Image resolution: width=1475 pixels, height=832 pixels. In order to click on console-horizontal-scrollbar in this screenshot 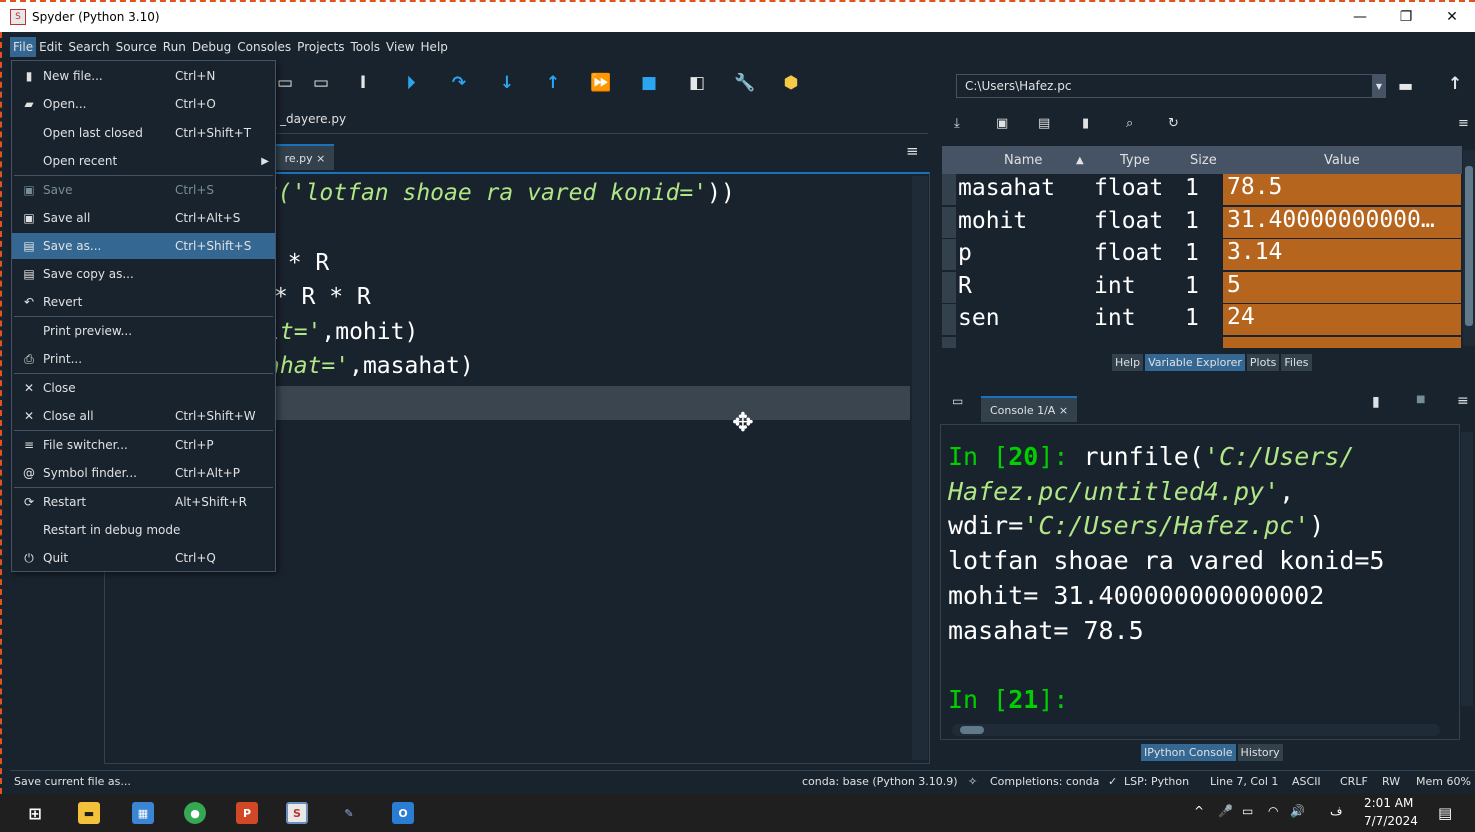, I will do `click(1196, 730)`.